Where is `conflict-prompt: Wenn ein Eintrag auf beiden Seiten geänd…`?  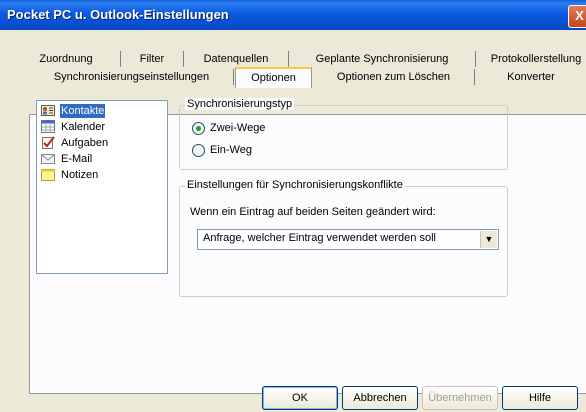 conflict-prompt: Wenn ein Eintrag auf beiden Seiten geänd… is located at coordinates (313, 212).